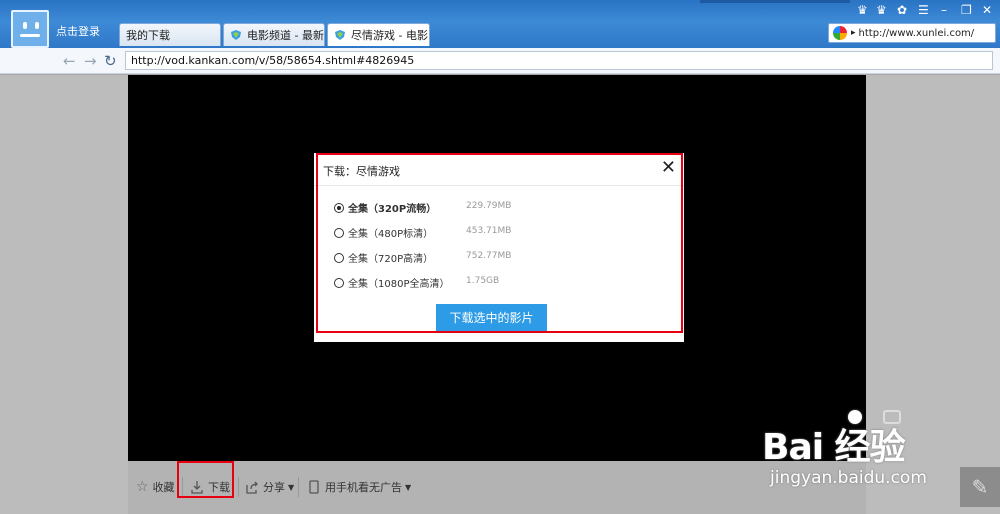 The image size is (1000, 514). What do you see at coordinates (966, 10) in the screenshot?
I see `restore-icon: ❐` at bounding box center [966, 10].